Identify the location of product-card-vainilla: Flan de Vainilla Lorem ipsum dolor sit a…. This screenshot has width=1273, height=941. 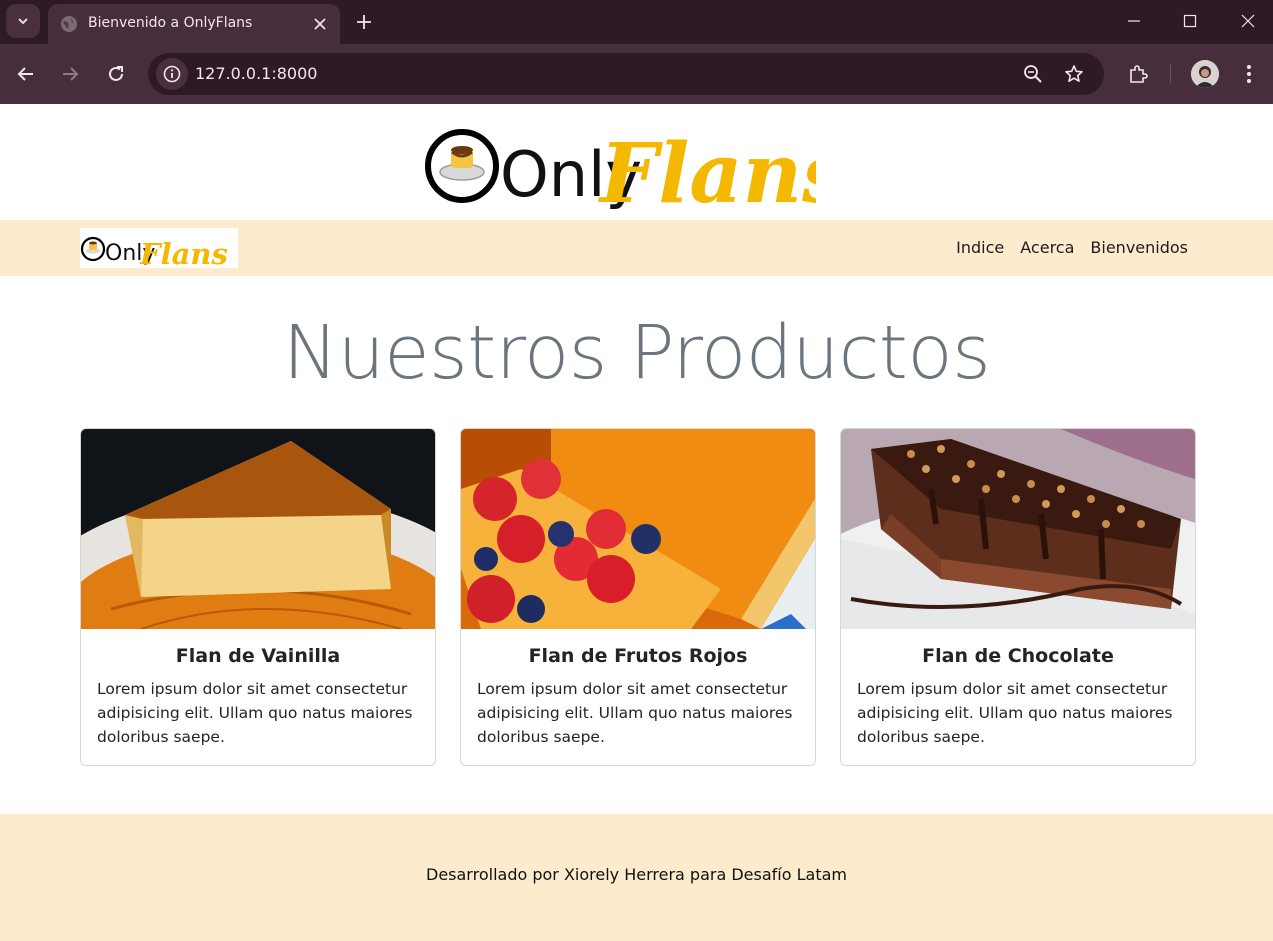
(258, 597).